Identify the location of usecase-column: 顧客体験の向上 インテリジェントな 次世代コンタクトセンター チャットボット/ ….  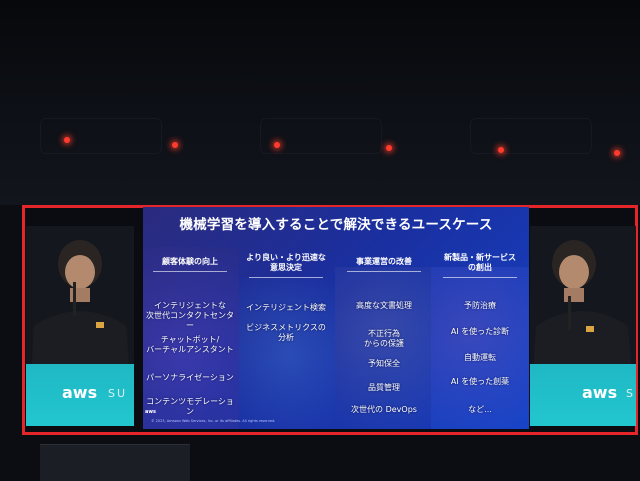
(190, 339).